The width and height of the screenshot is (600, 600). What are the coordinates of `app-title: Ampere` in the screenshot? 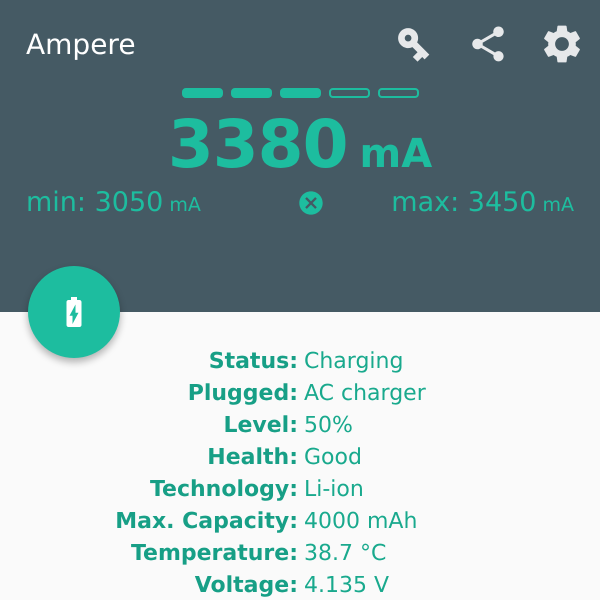 It's located at (81, 44).